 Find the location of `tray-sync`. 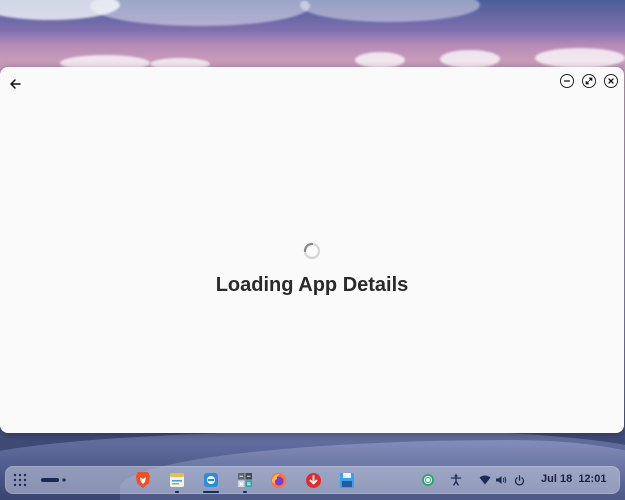

tray-sync is located at coordinates (428, 480).